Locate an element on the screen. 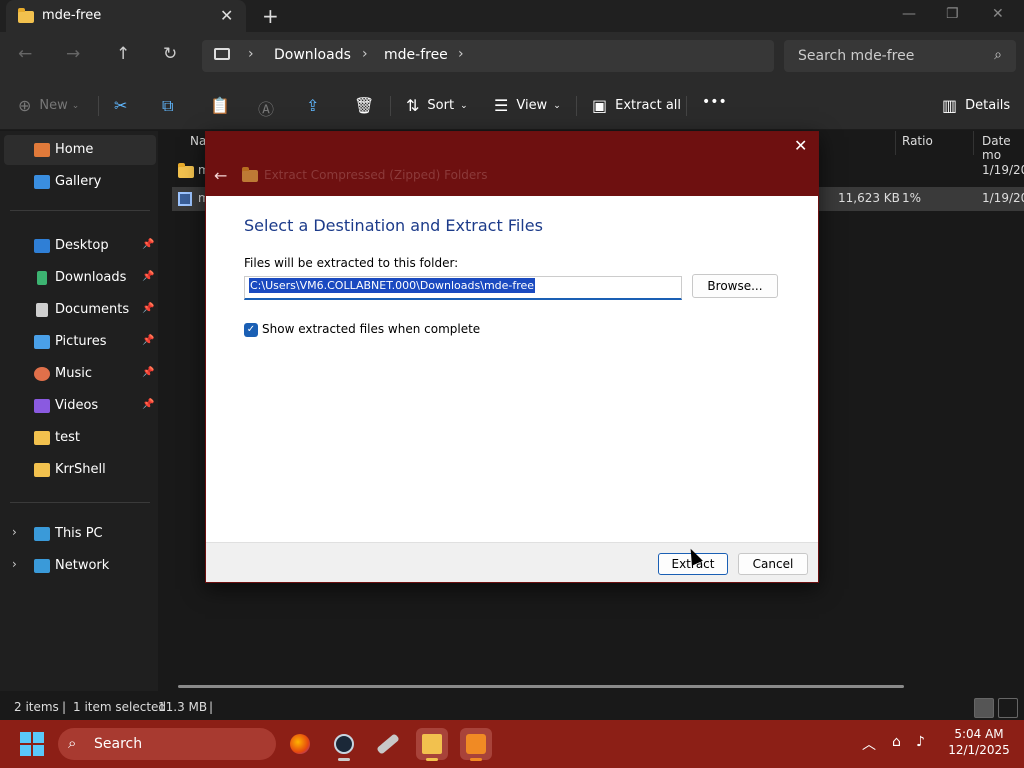 The height and width of the screenshot is (768, 1024). delete-button: 🗑 is located at coordinates (368, 105).